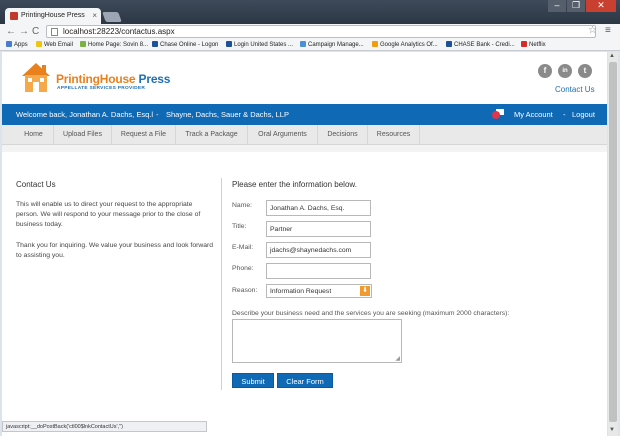 This screenshot has height=436, width=620. I want to click on reason-label: Reason:, so click(245, 290).